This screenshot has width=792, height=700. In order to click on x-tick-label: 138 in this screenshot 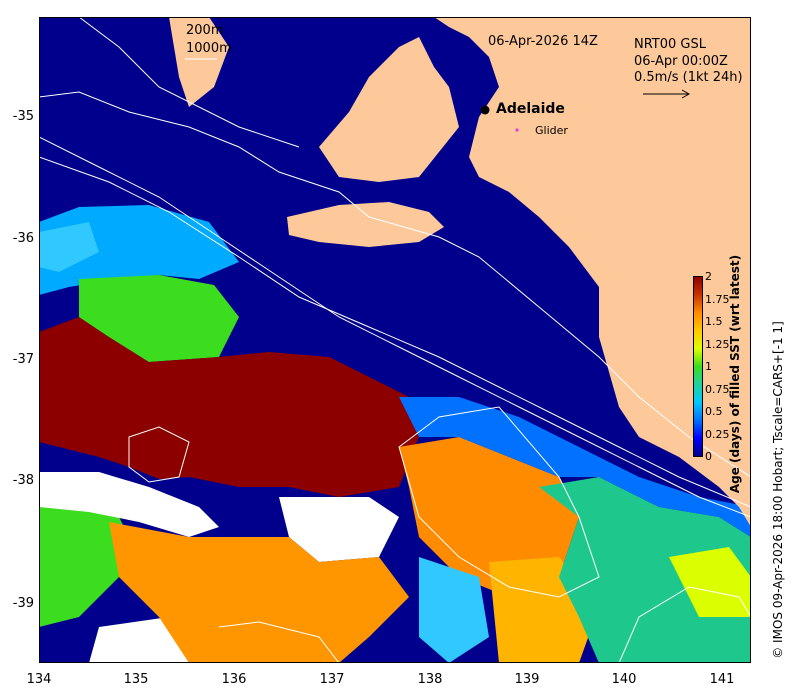, I will do `click(430, 679)`.